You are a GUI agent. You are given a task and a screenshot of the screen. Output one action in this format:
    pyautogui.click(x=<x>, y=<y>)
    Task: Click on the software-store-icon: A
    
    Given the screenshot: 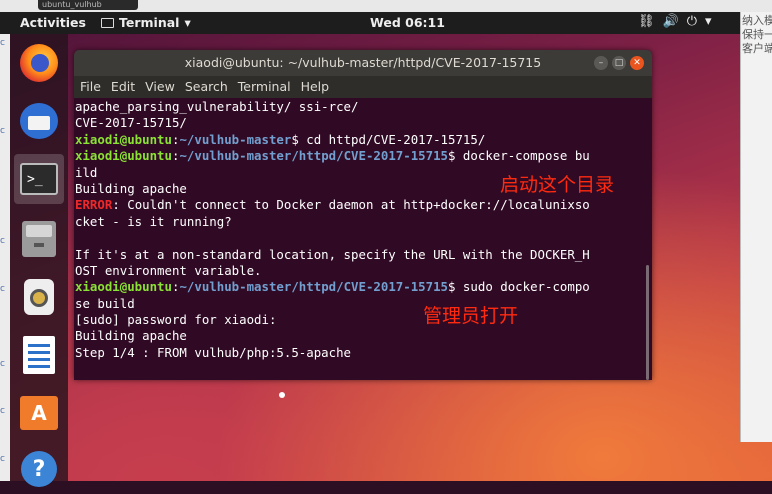 What is the action you would take?
    pyautogui.click(x=39, y=413)
    